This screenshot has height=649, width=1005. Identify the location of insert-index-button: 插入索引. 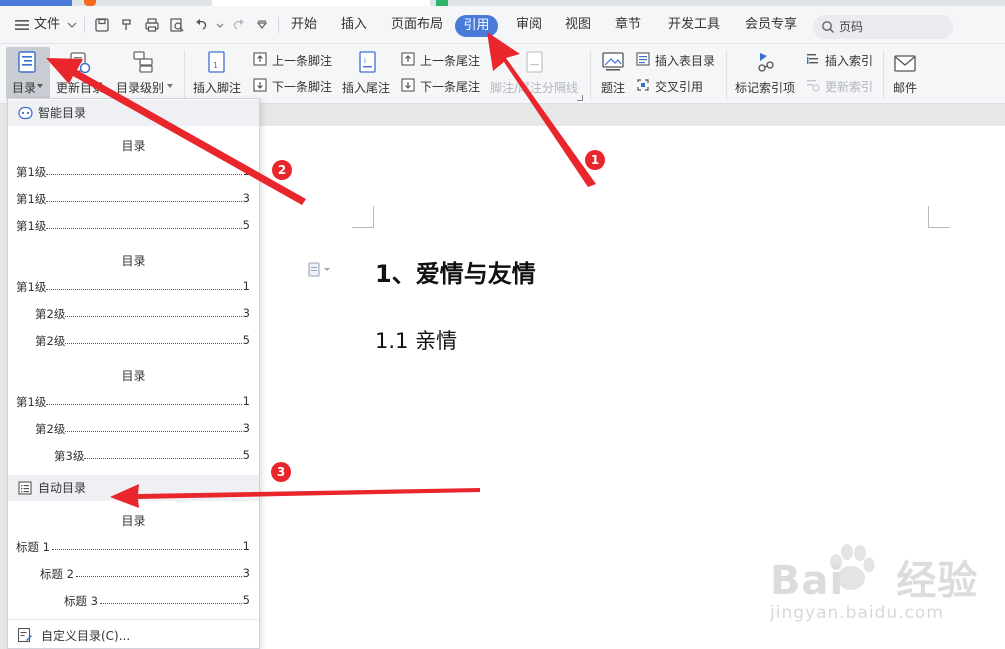
(849, 60).